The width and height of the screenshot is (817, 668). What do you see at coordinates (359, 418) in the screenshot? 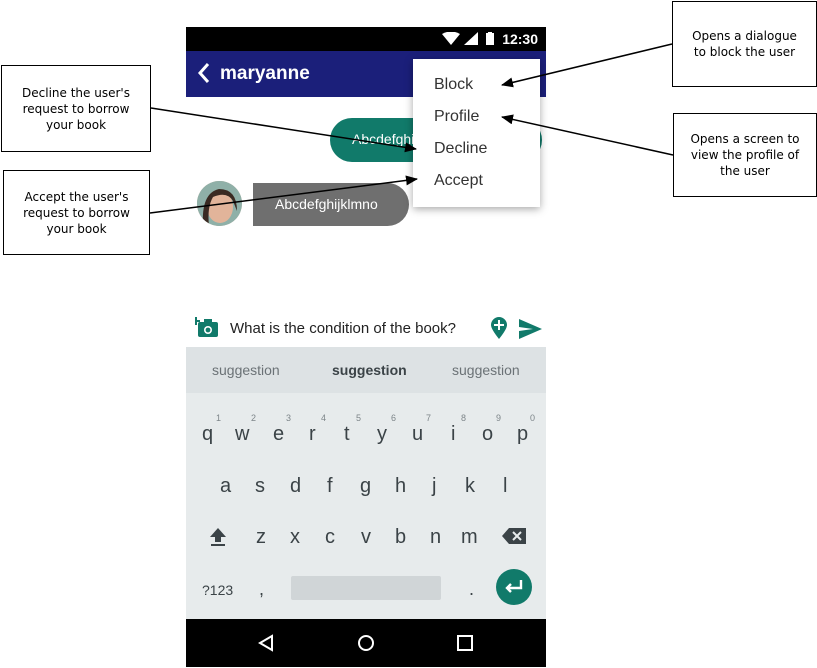
I see `key-hint: 5` at bounding box center [359, 418].